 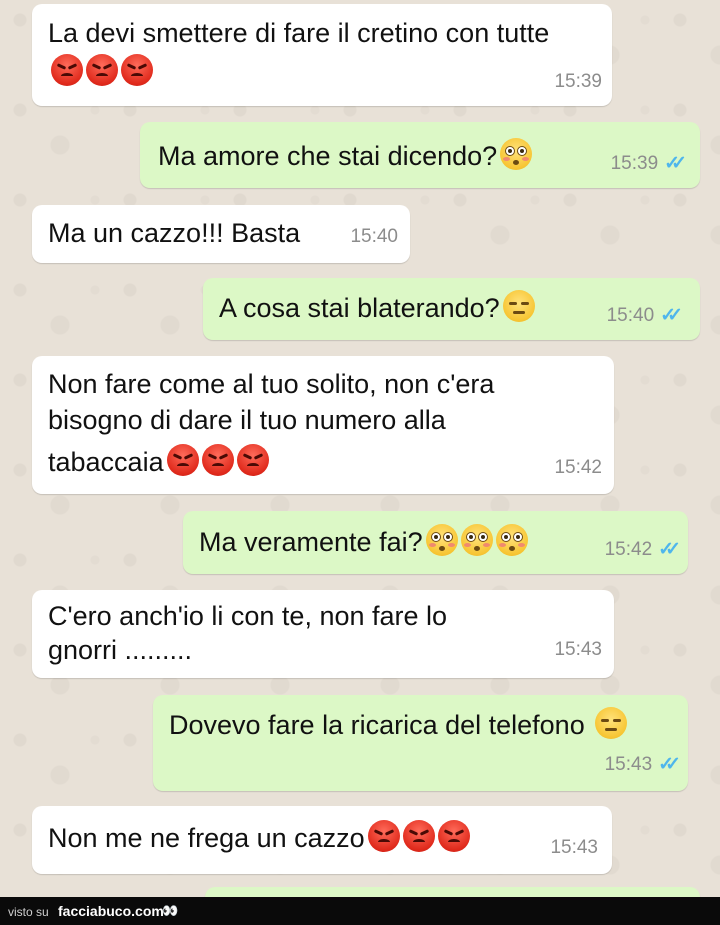 I want to click on message-bubble-outgoing-partial, so click(x=452, y=892).